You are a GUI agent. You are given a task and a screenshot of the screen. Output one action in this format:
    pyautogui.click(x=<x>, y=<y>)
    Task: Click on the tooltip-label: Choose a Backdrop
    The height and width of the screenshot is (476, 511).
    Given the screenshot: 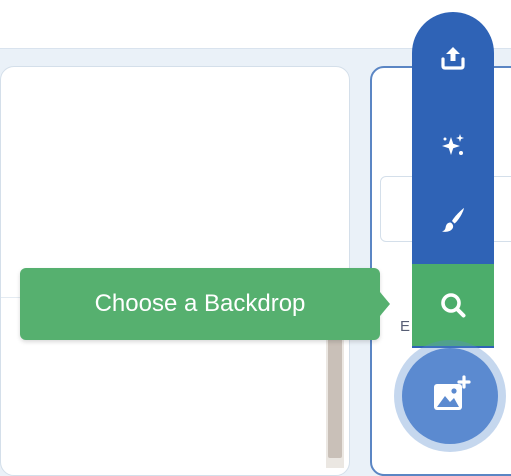 What is the action you would take?
    pyautogui.click(x=200, y=303)
    